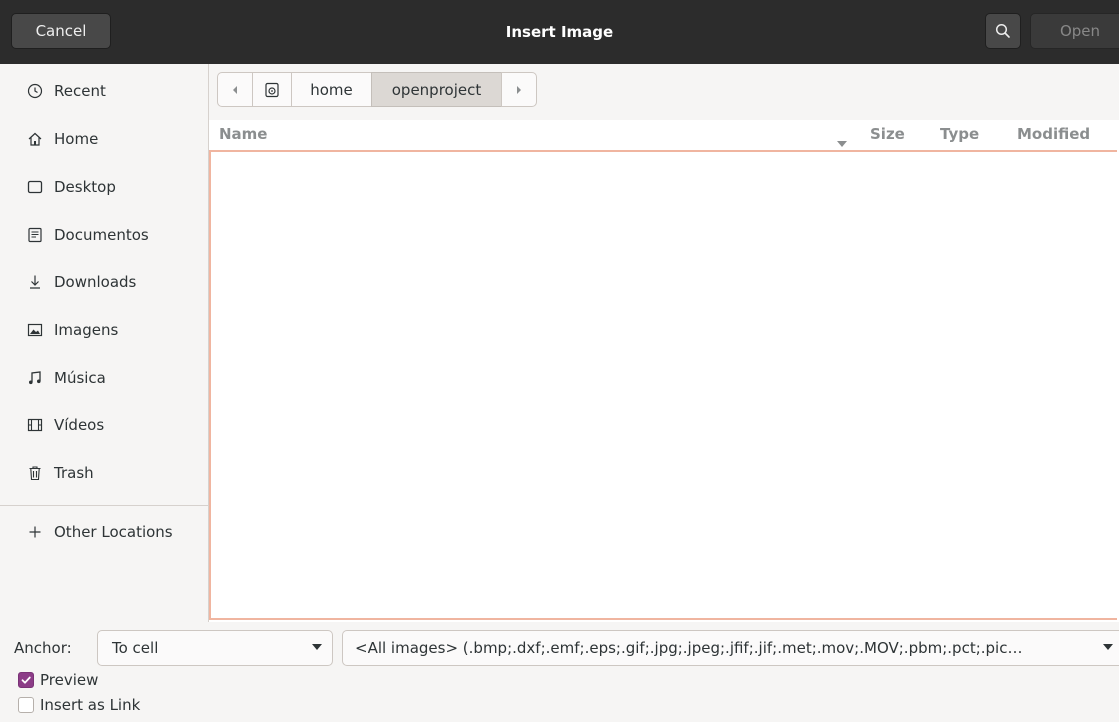 This screenshot has height=722, width=1119. What do you see at coordinates (26, 705) in the screenshot?
I see `insert-as-link-checkbox` at bounding box center [26, 705].